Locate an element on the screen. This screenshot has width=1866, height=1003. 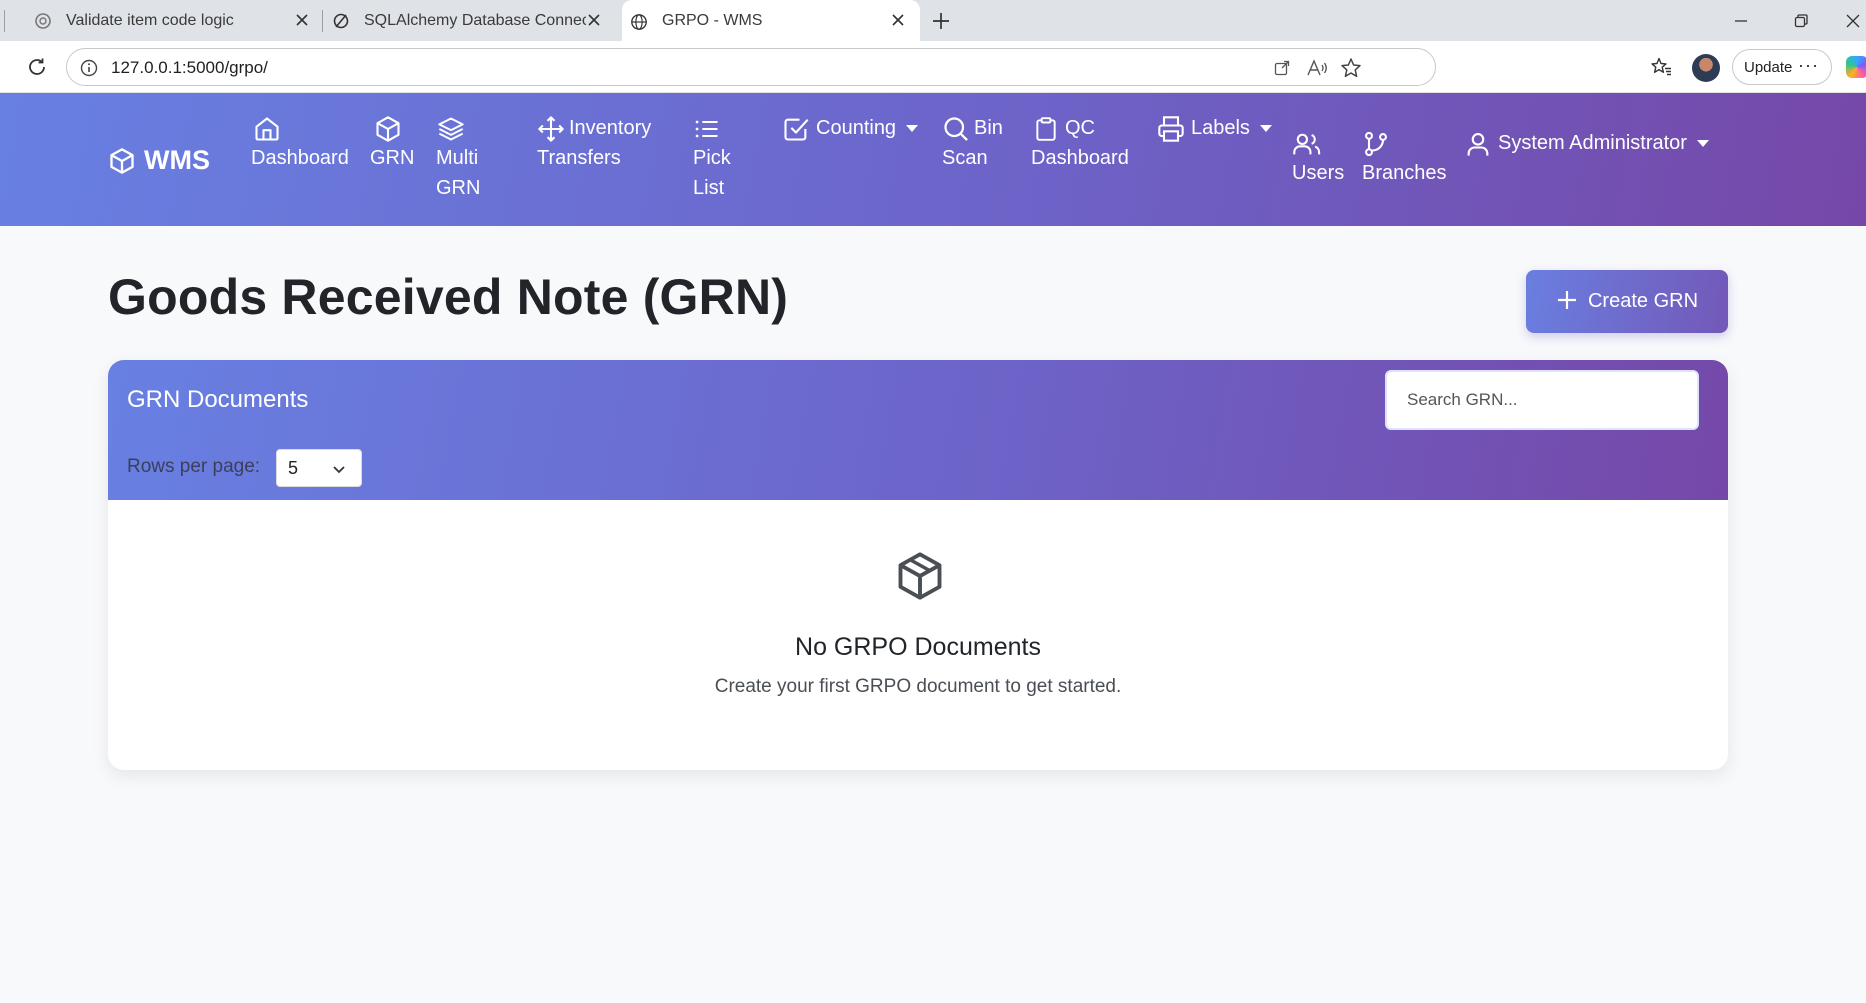
search-icon is located at coordinates (956, 129).